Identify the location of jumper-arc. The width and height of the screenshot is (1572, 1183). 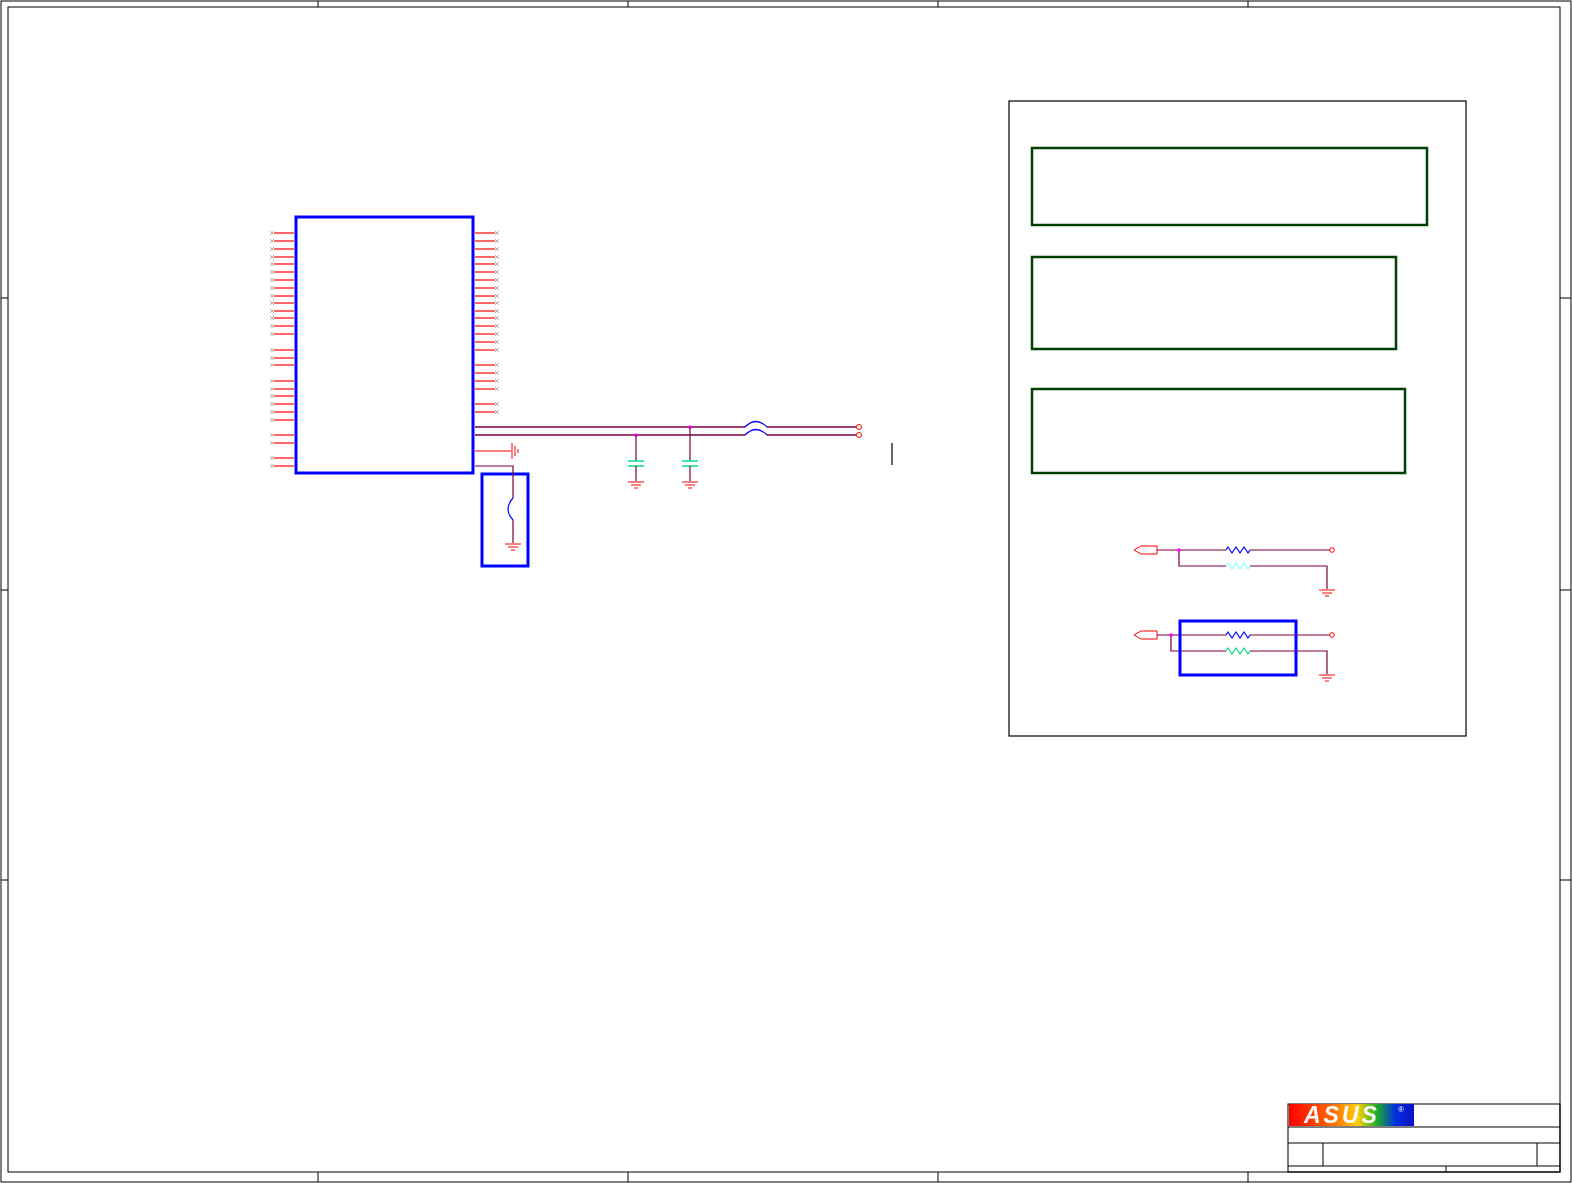
(510, 509).